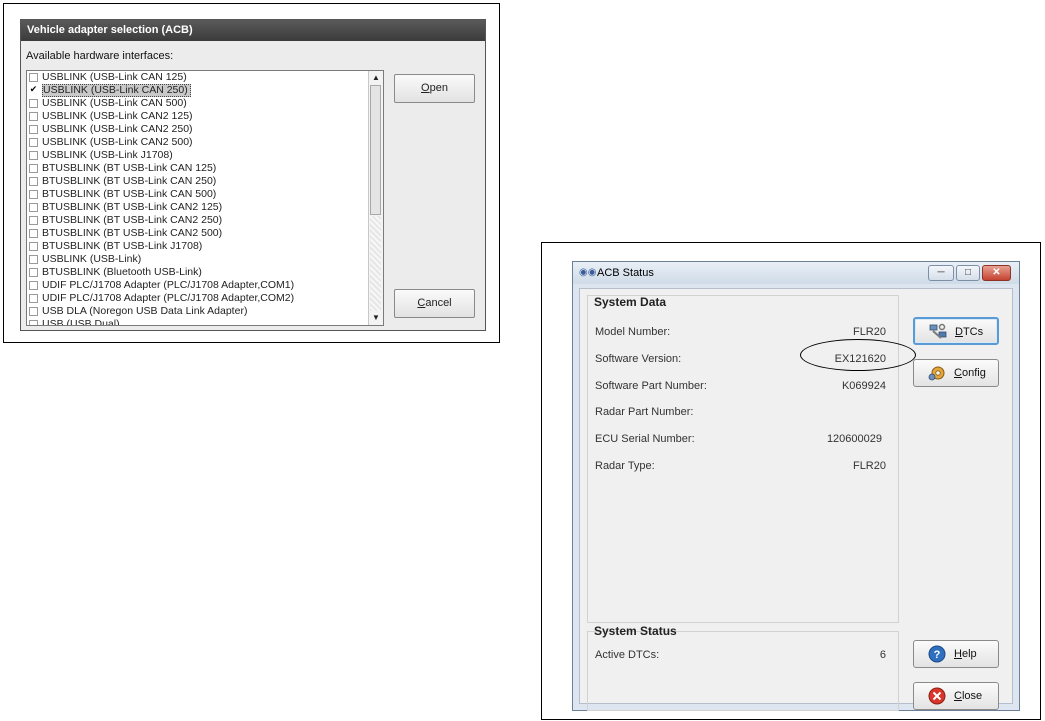 The image size is (1045, 721). I want to click on list-item-label: BTUSBLINK (BT USB-Link CAN2 250), so click(132, 220).